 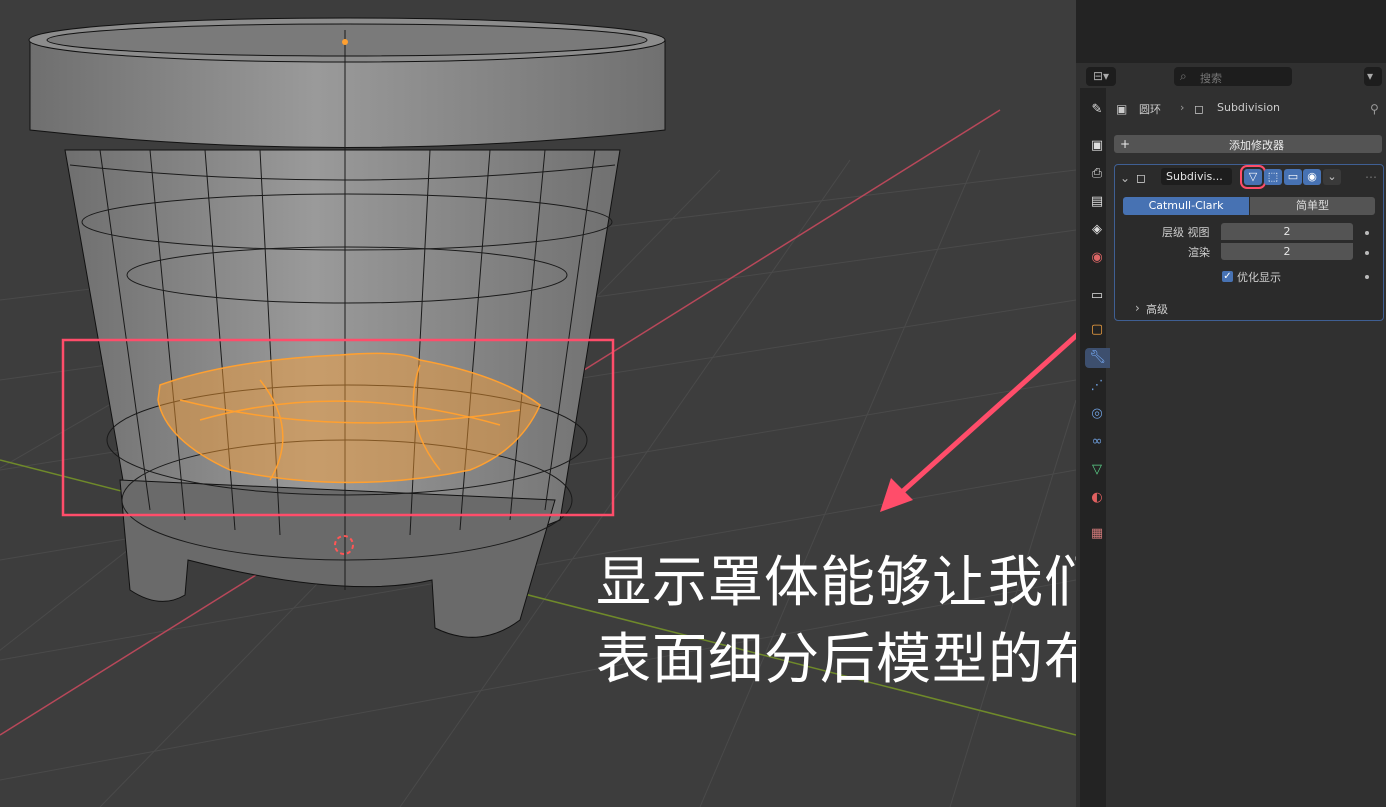 I want to click on add-modifier-button: + 添加修改器, so click(x=1248, y=144).